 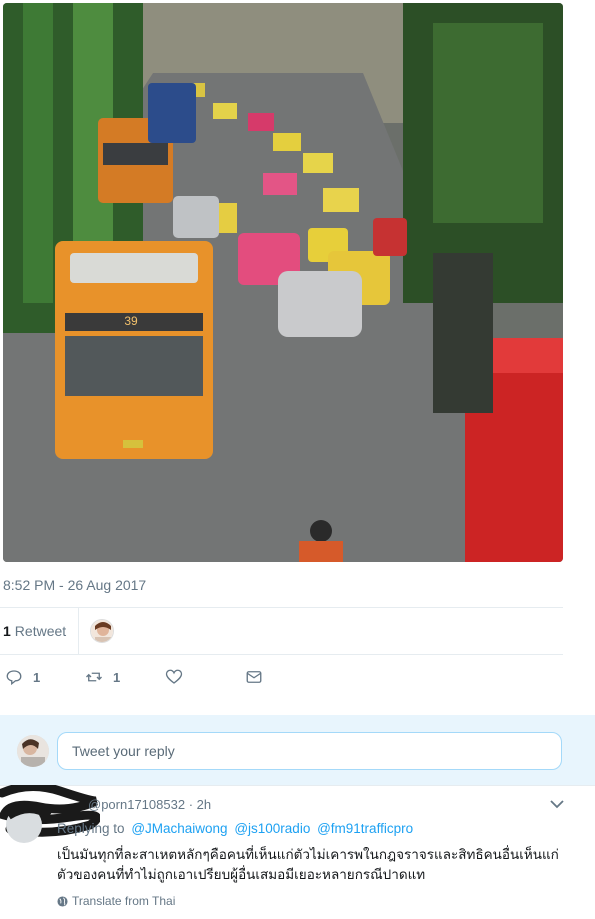 What do you see at coordinates (200, 804) in the screenshot?
I see `reply-time: · 2h` at bounding box center [200, 804].